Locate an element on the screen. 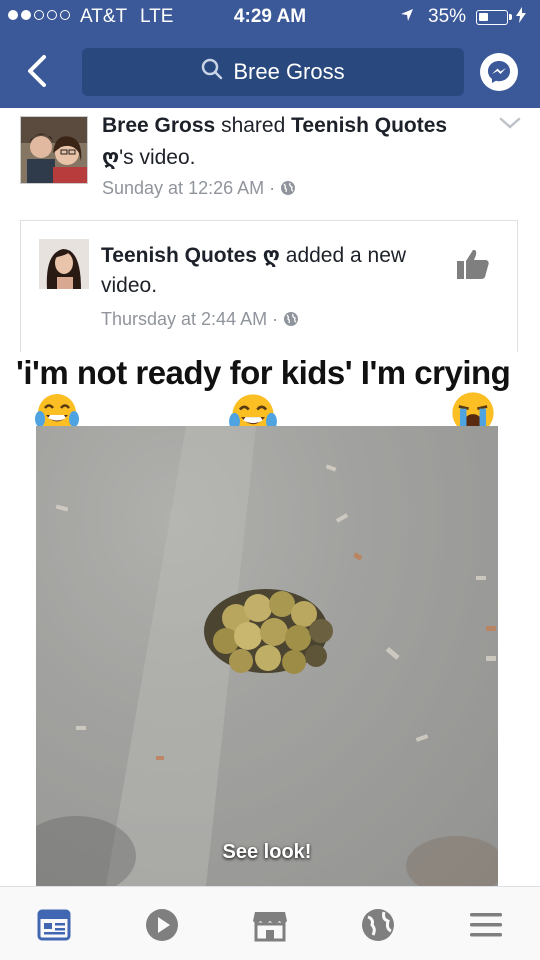 The image size is (540, 960). shared-time: Thursday at 2:44 AM is located at coordinates (184, 319).